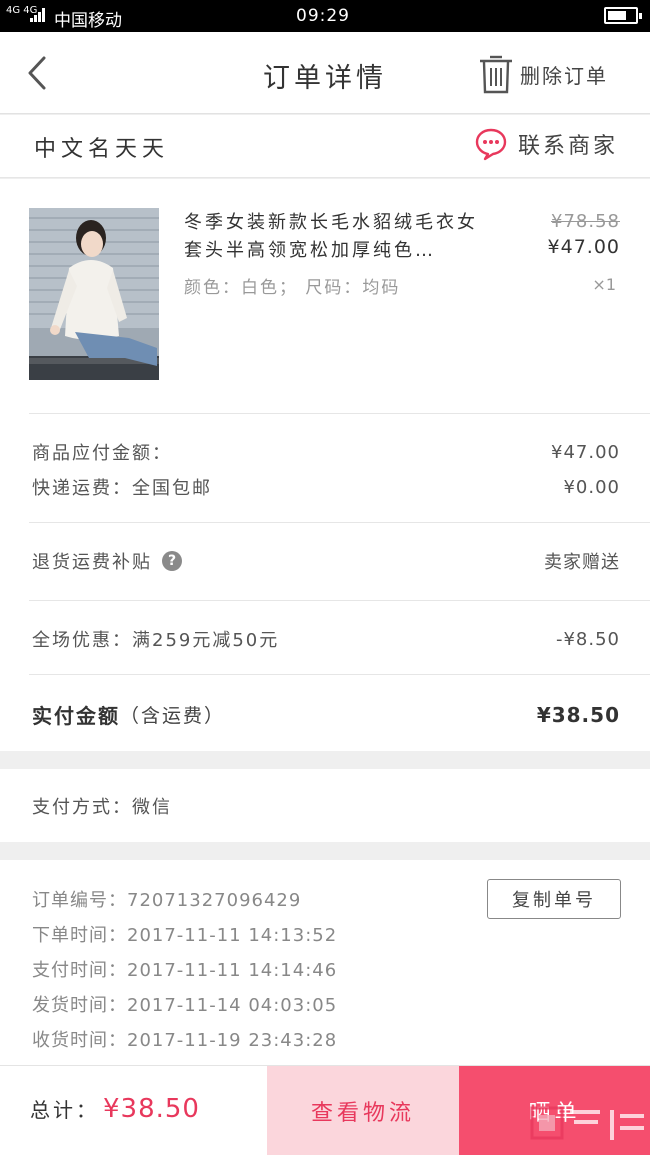 This screenshot has height=1155, width=650. What do you see at coordinates (185, 935) in the screenshot?
I see `order-created-time: 下单时间：2017-11-11 14:13:52` at bounding box center [185, 935].